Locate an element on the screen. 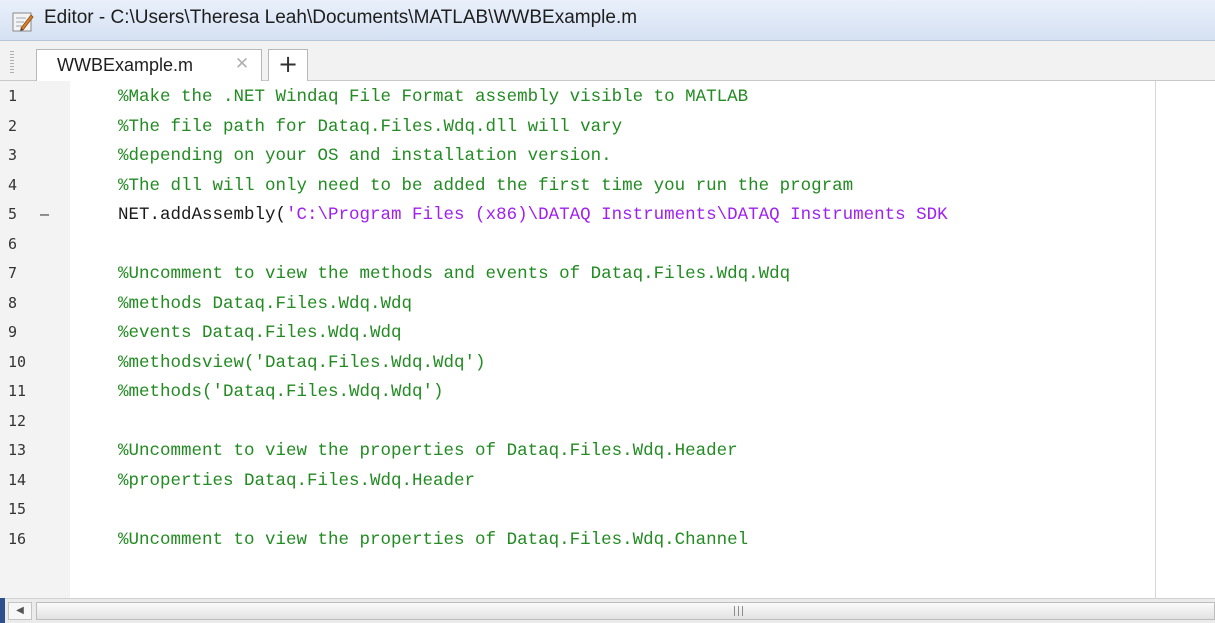 The image size is (1215, 623). code-line: 10 %methodsview('Dataq.Files.Wdq.Wdq') is located at coordinates (607, 363).